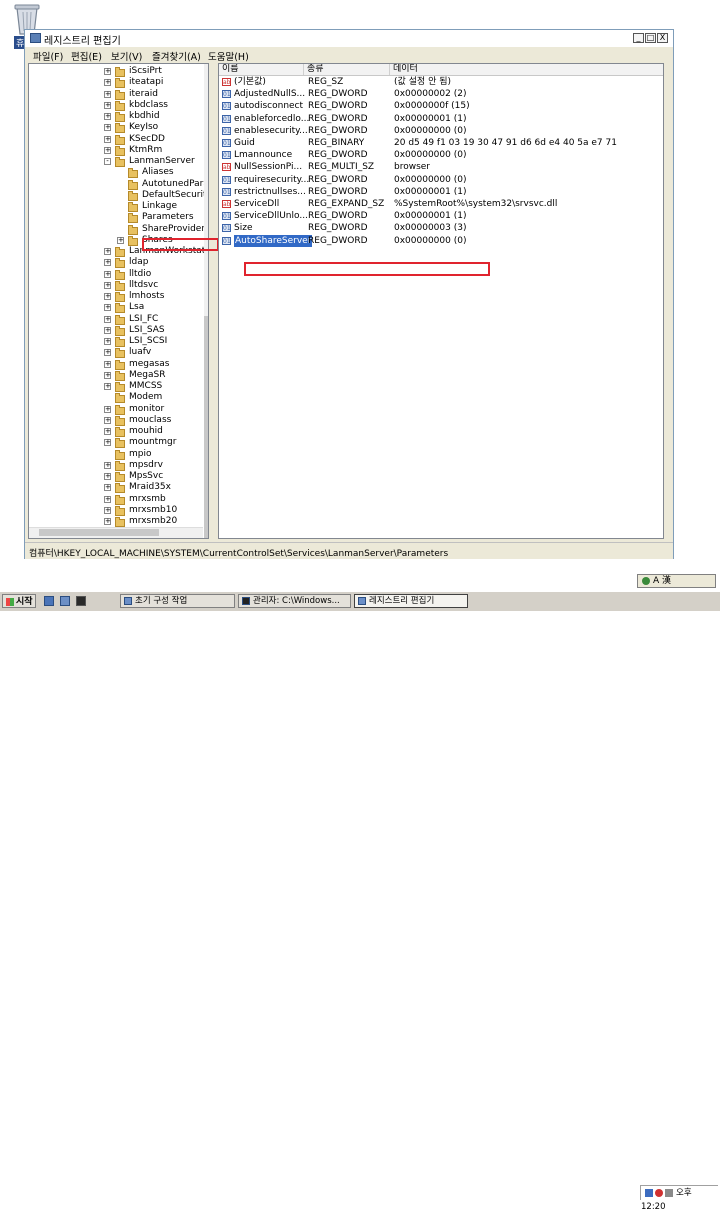  I want to click on taskbar-button-initial-config: 초기 구성 작업, so click(177, 601).